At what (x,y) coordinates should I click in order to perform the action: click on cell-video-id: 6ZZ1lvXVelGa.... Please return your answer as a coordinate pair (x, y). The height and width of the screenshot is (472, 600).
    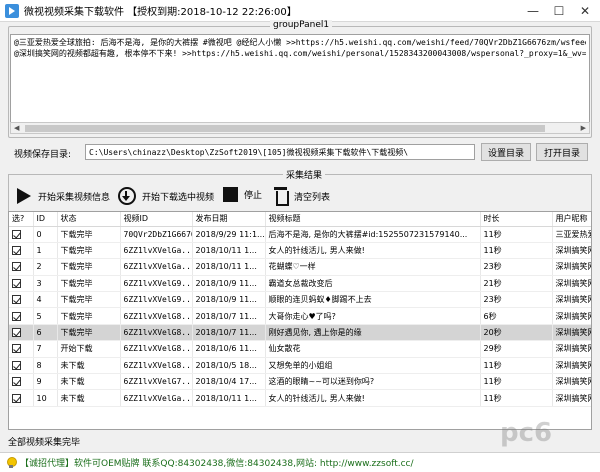
    Looking at the image, I should click on (156, 267).